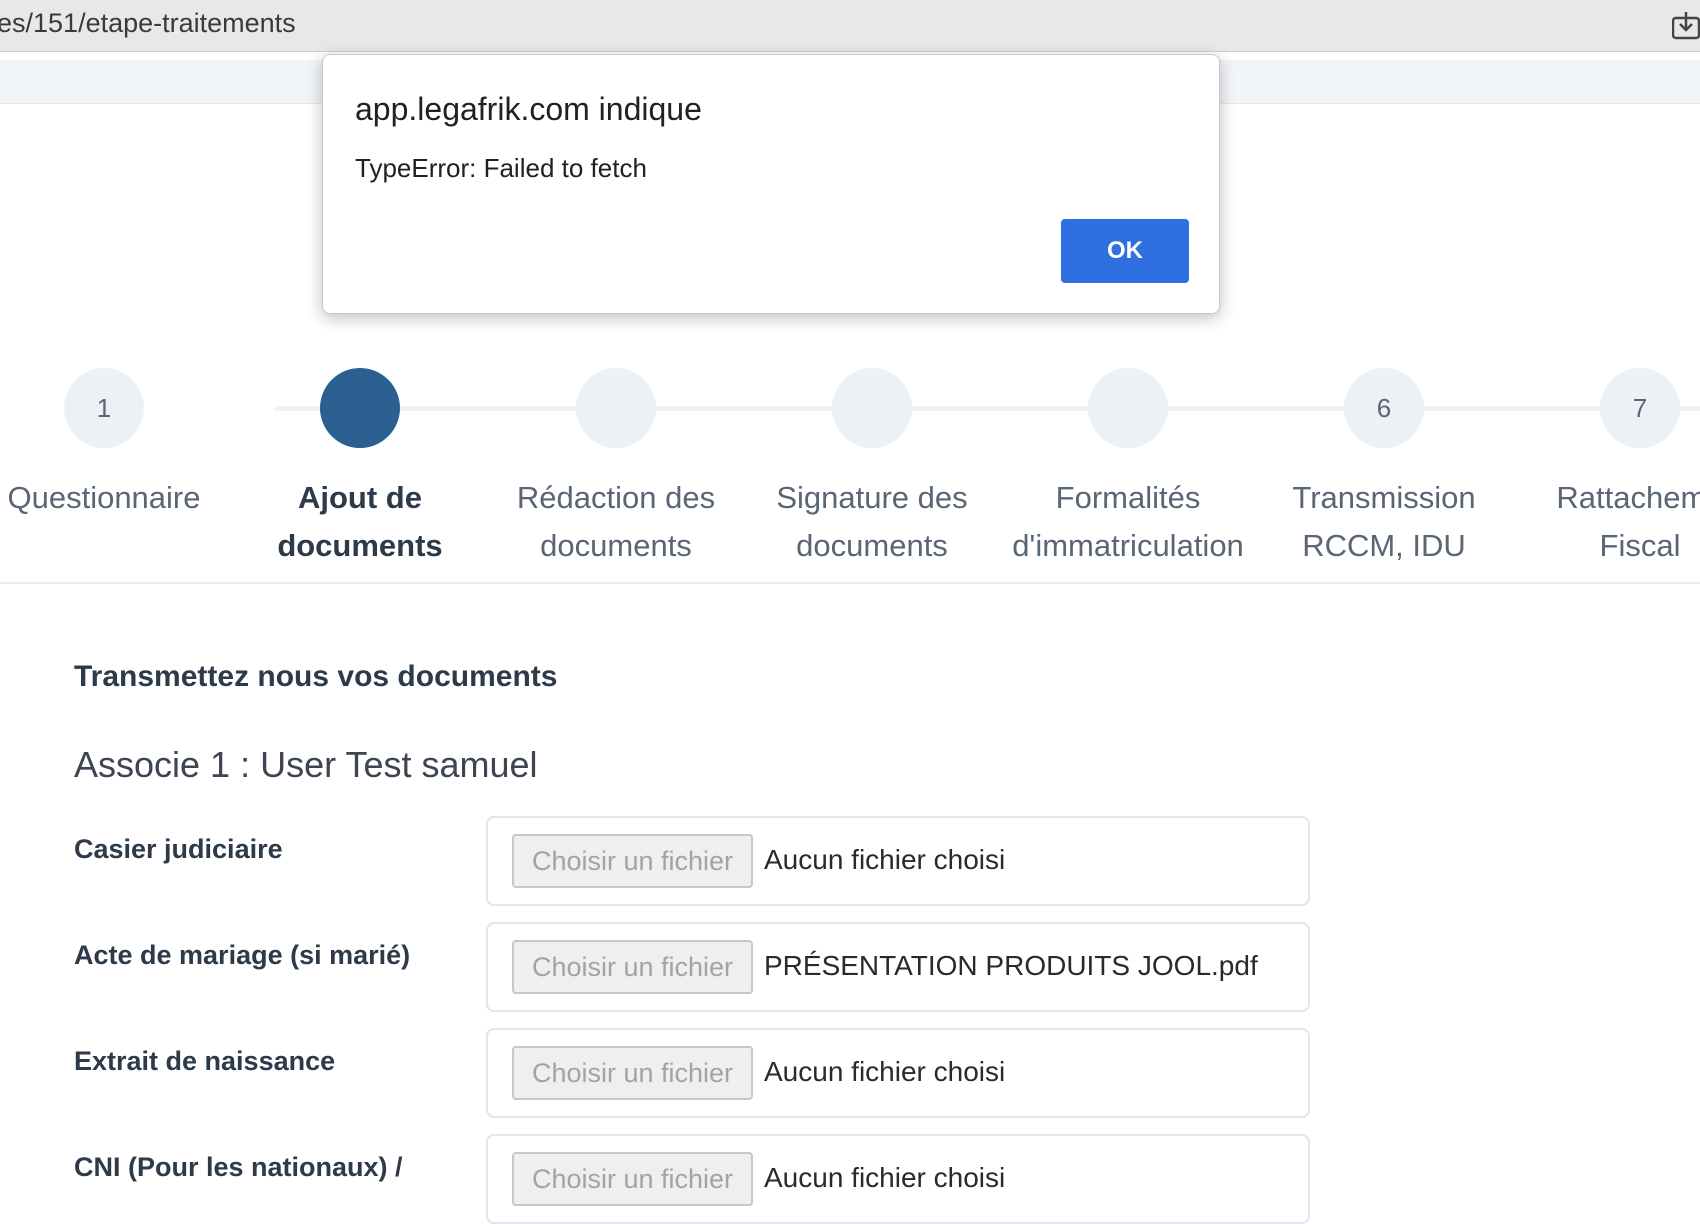 Image resolution: width=1700 pixels, height=1224 pixels. I want to click on document-label: CNI (Pour les nationaux) /, so click(238, 1167).